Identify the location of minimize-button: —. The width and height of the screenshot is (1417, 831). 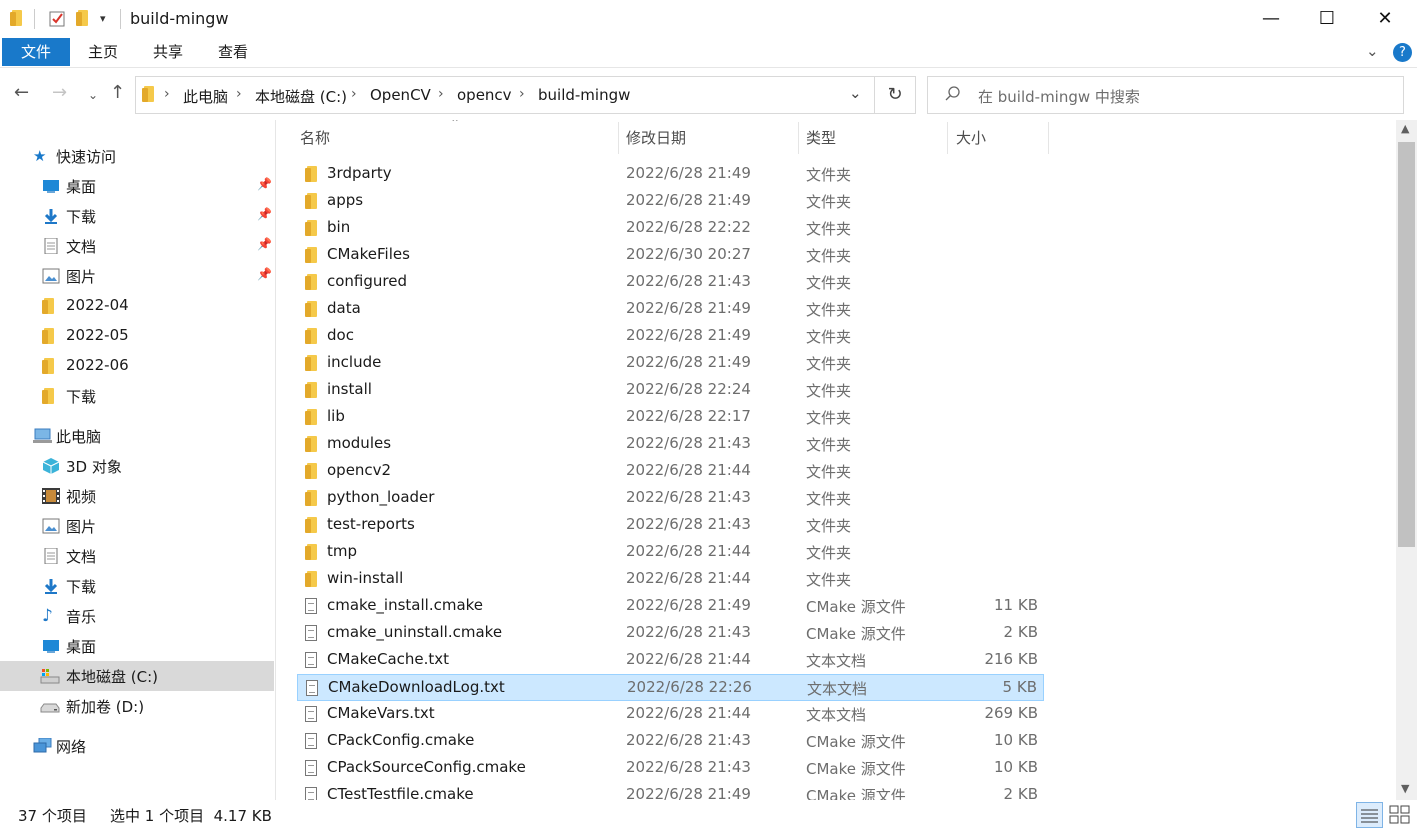
(1271, 19).